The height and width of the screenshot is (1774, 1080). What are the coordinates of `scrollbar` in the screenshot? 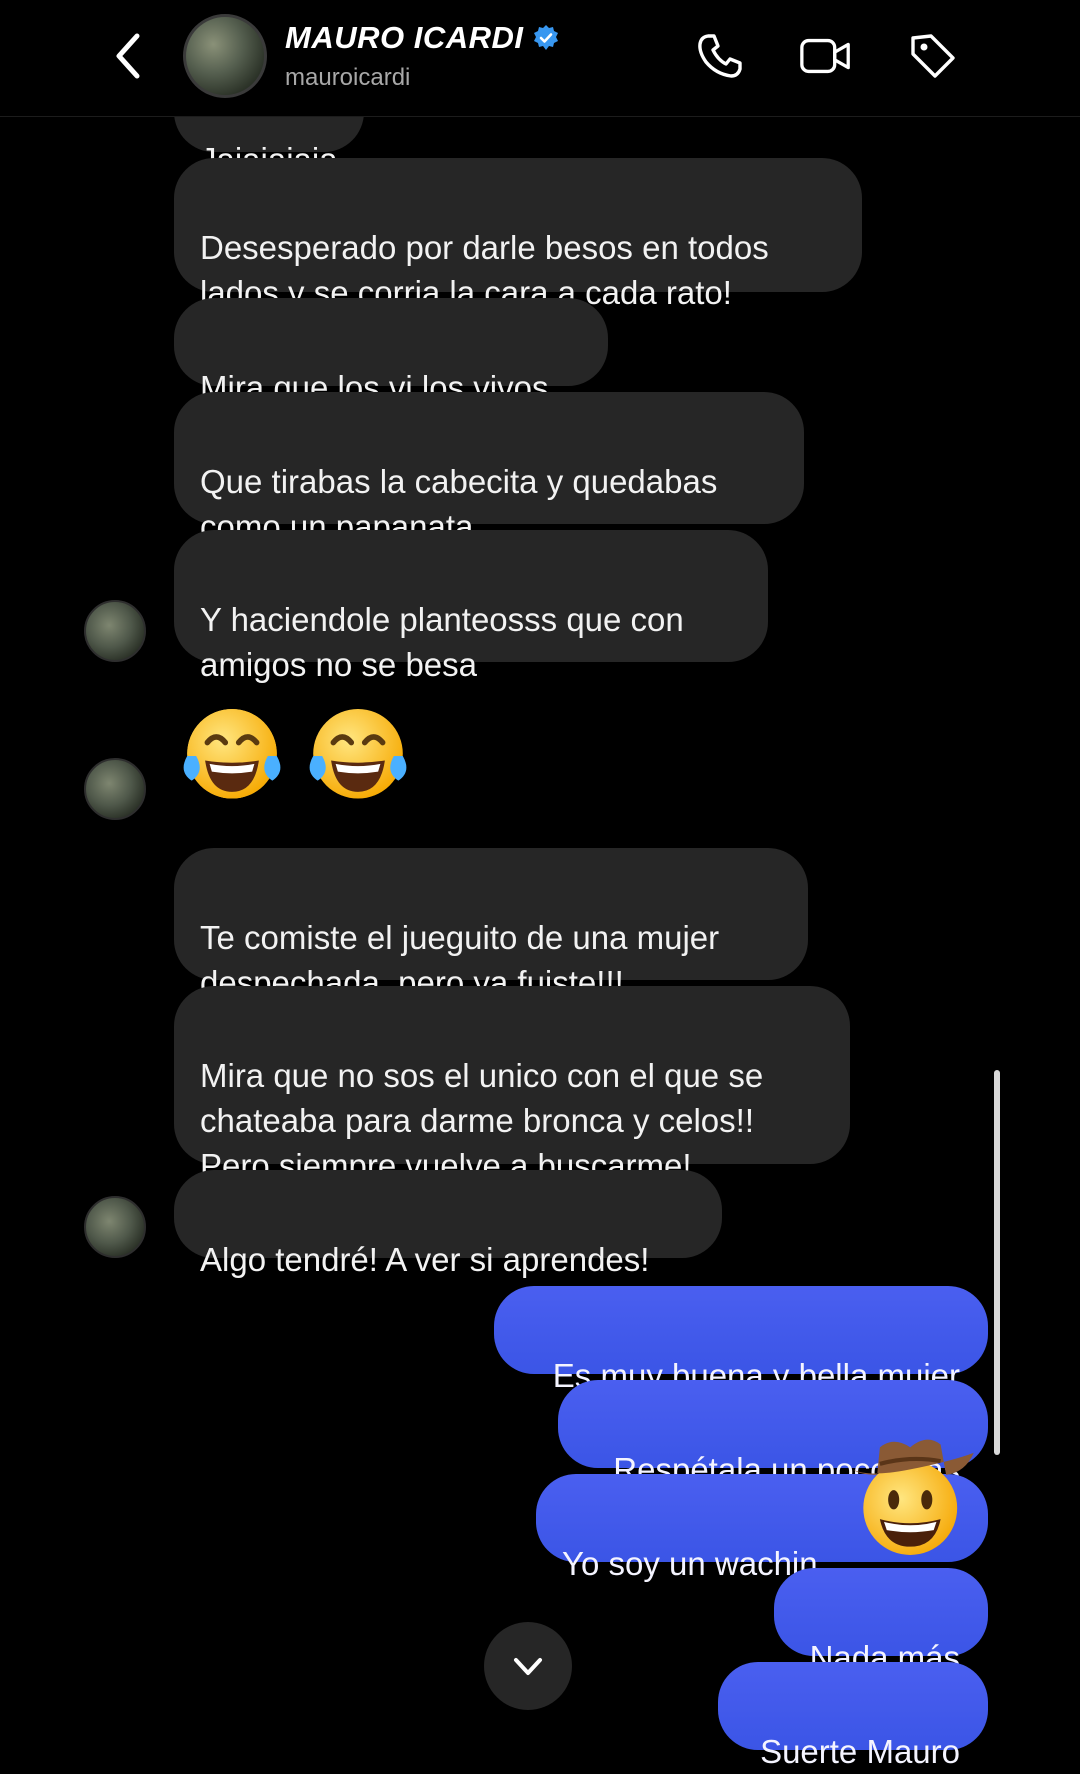 It's located at (997, 1262).